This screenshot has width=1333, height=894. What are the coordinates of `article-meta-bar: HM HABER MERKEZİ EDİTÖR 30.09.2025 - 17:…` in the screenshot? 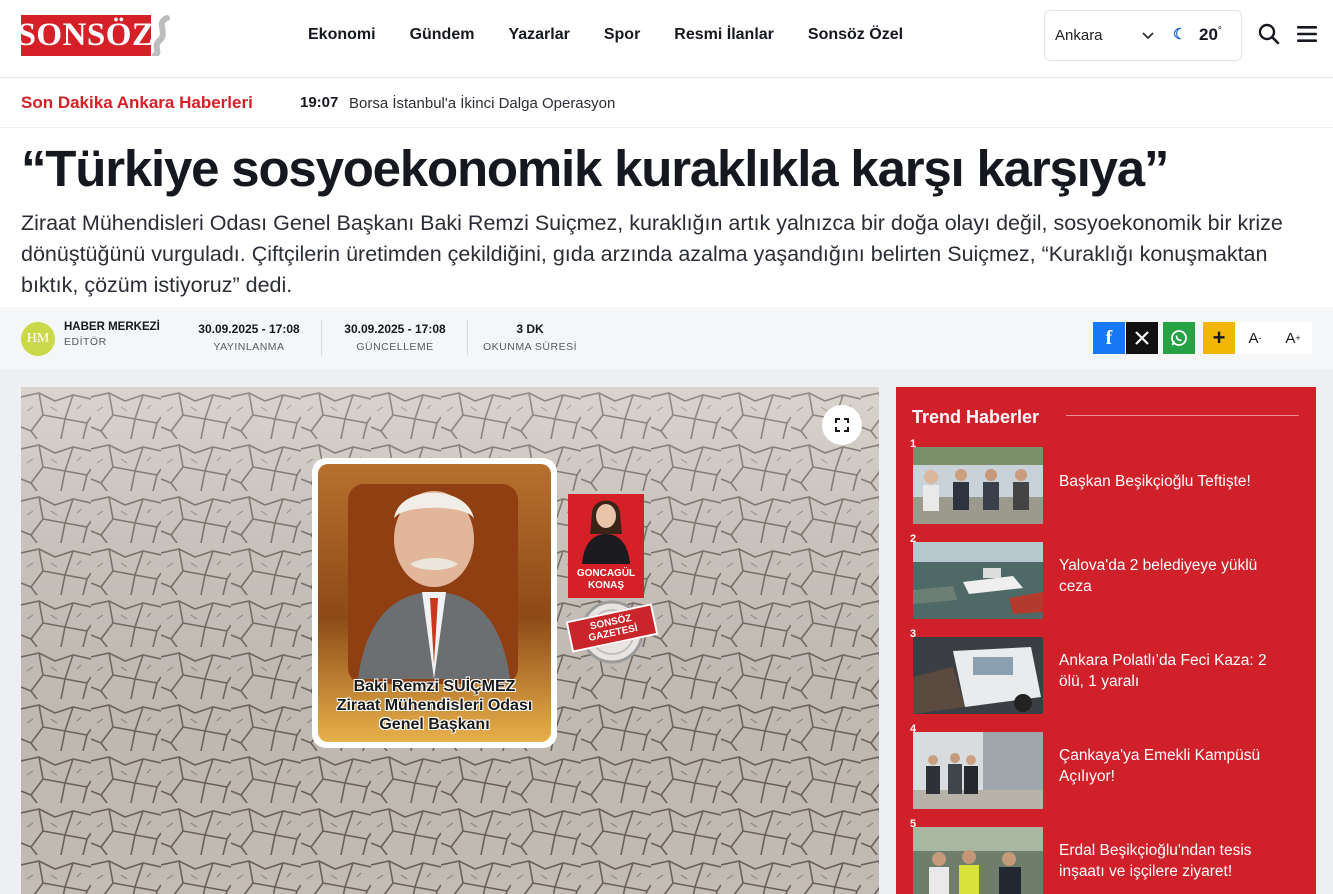 It's located at (666, 338).